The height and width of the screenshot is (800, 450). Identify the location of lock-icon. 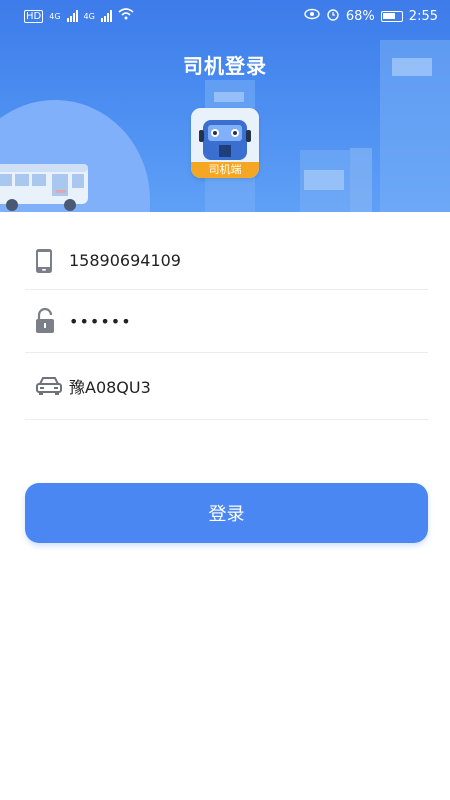
(47, 321).